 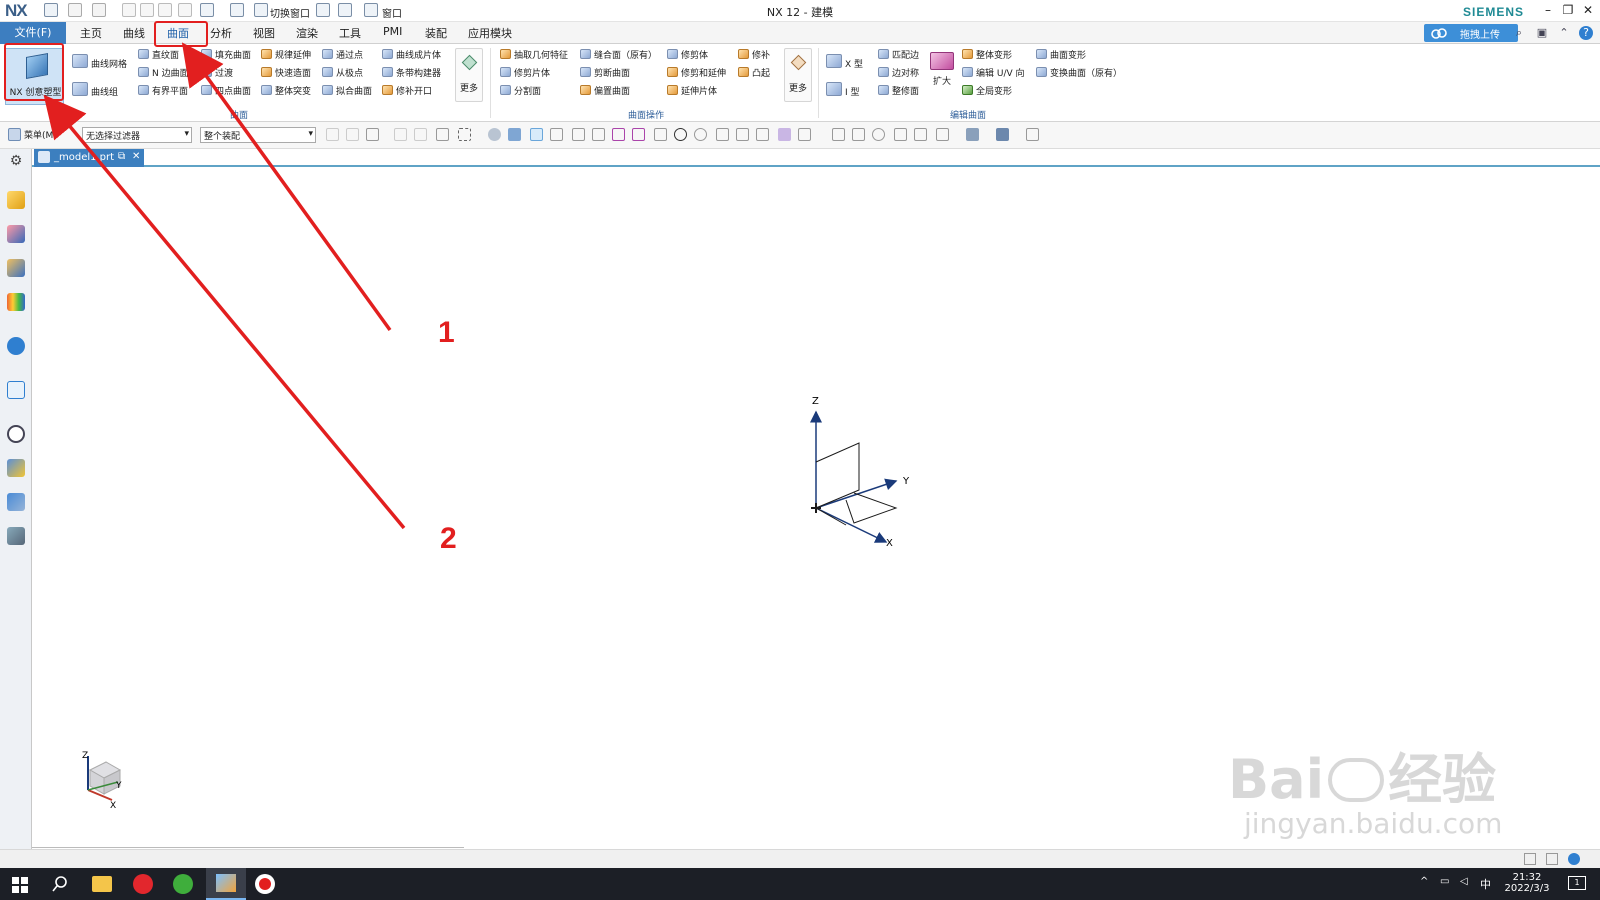 I want to click on view-triad, so click(x=104, y=778).